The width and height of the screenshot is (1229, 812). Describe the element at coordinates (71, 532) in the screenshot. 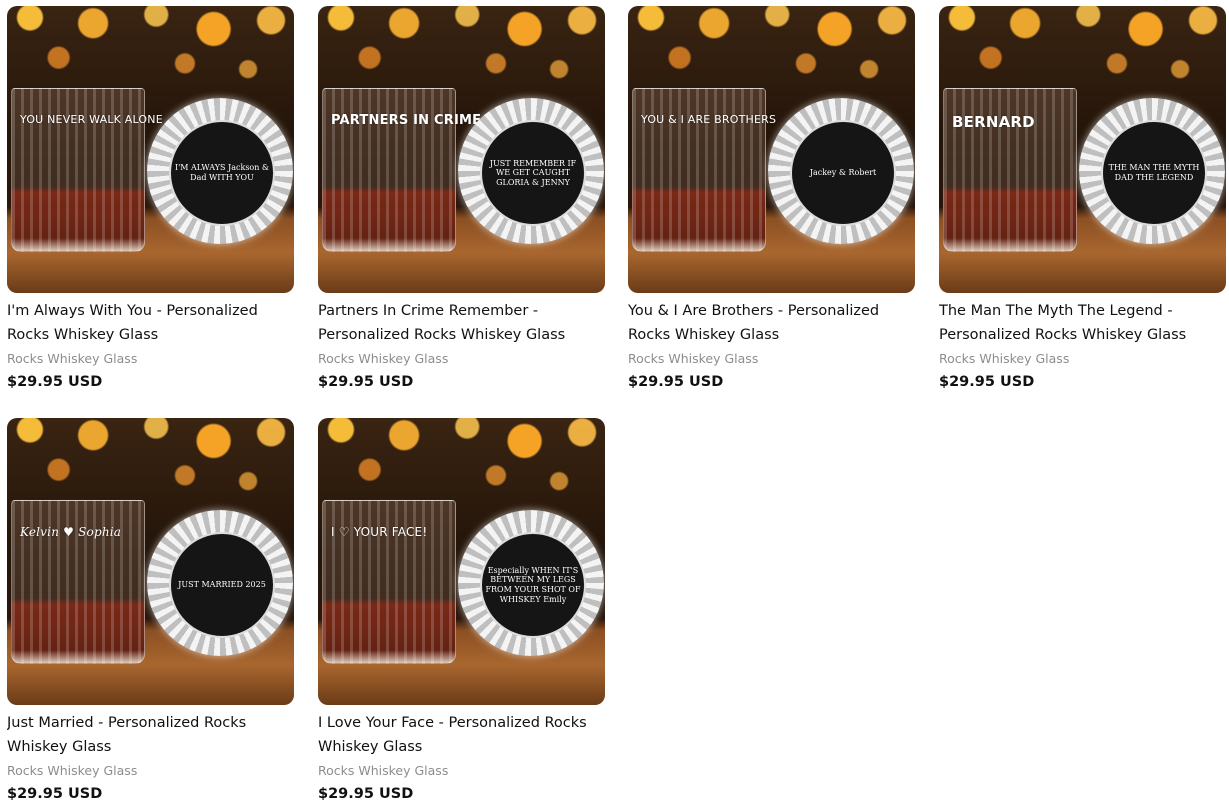

I see `glass-engraving-text: Kelvin ♥ Sophia` at that location.